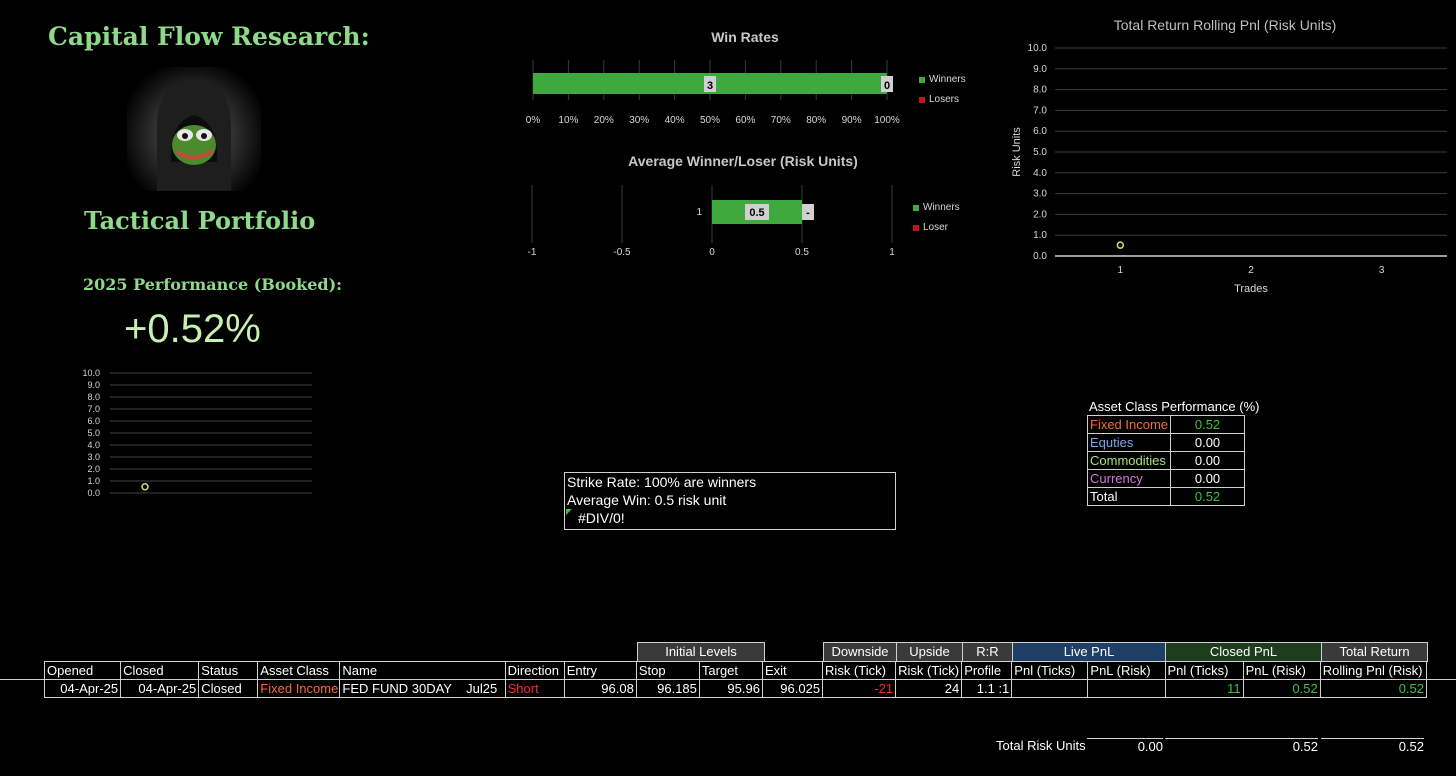 This screenshot has width=1456, height=776. I want to click on win-x-tick-label: 40%, so click(675, 120).